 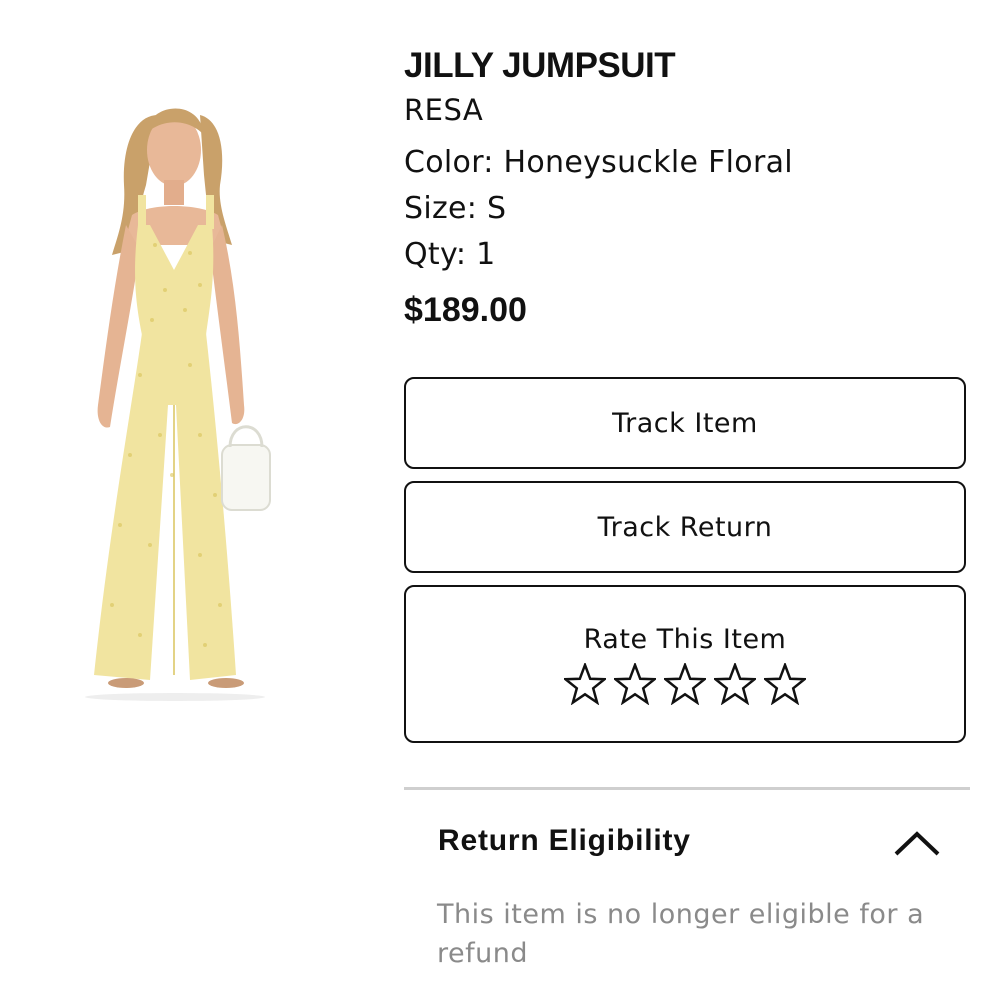 What do you see at coordinates (465, 310) in the screenshot?
I see `product-price: $189.00` at bounding box center [465, 310].